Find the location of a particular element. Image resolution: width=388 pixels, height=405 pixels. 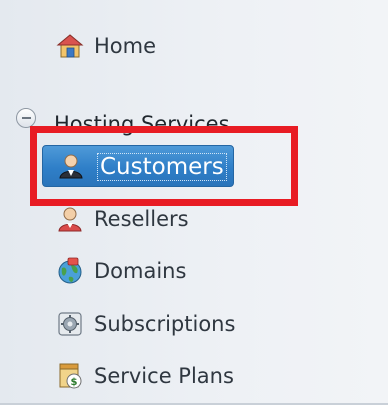

sidebar-item-domains: Domains is located at coordinates (121, 271).